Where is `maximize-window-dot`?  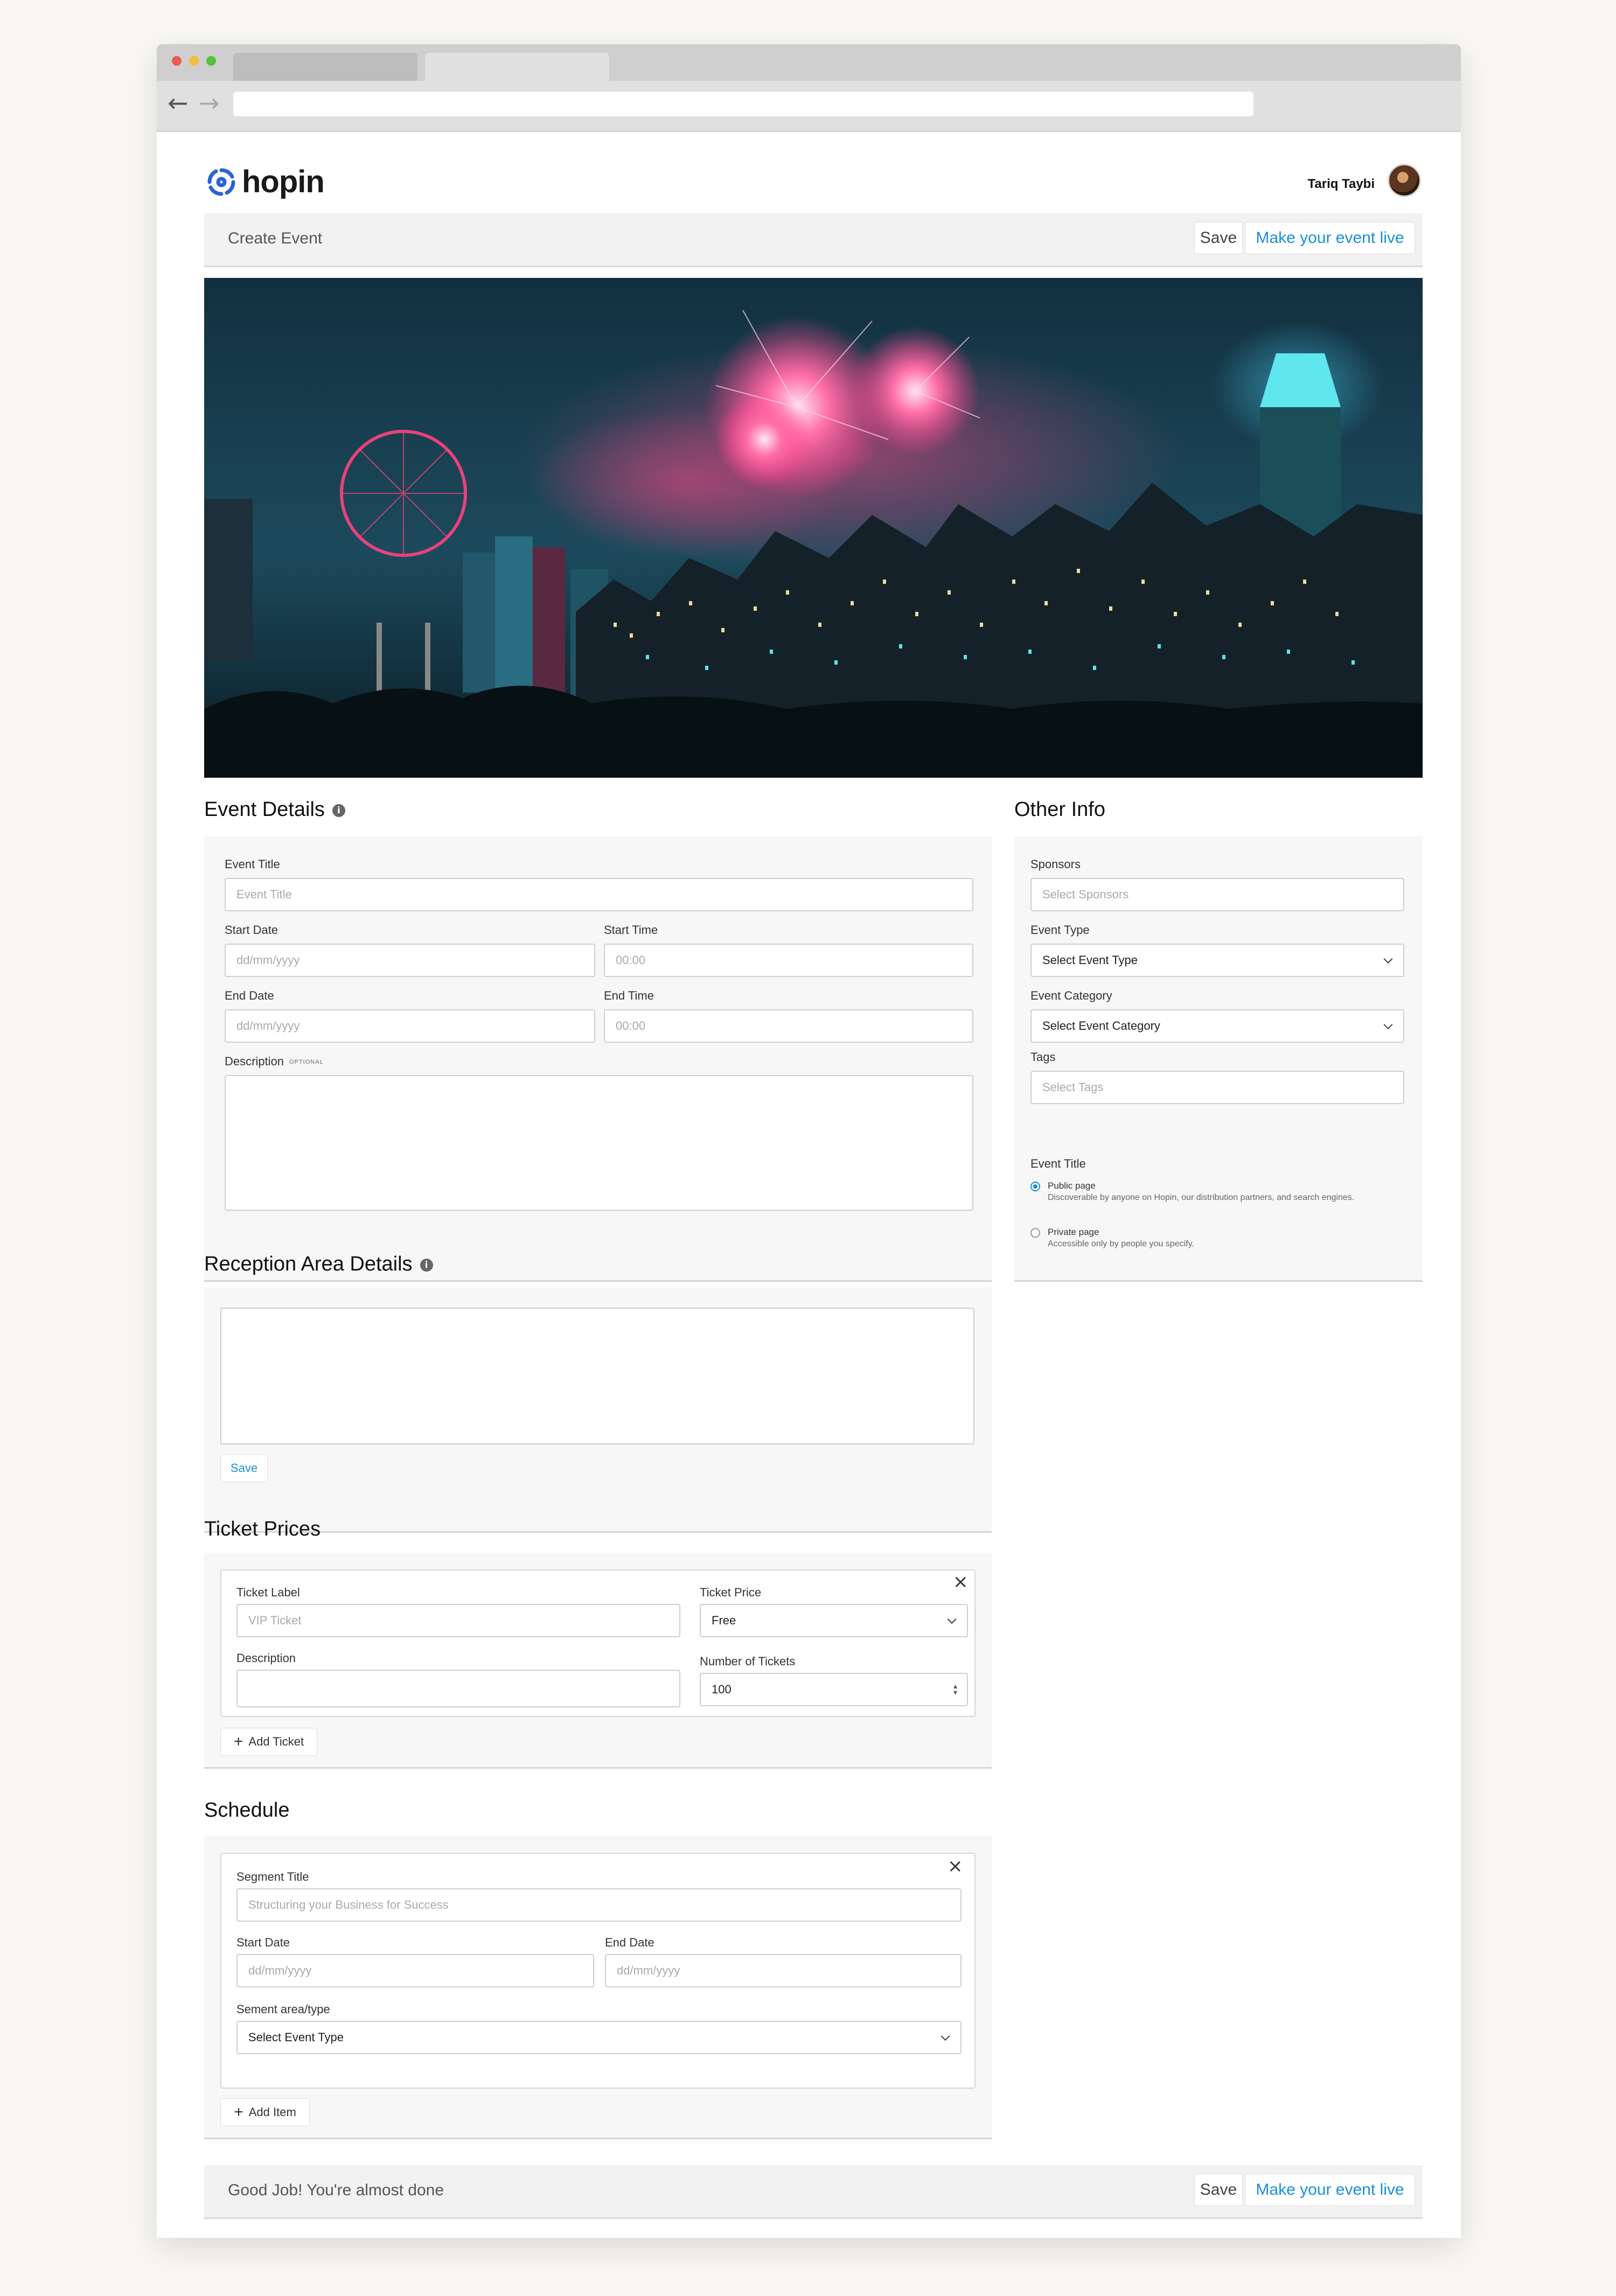
maximize-window-dot is located at coordinates (211, 61).